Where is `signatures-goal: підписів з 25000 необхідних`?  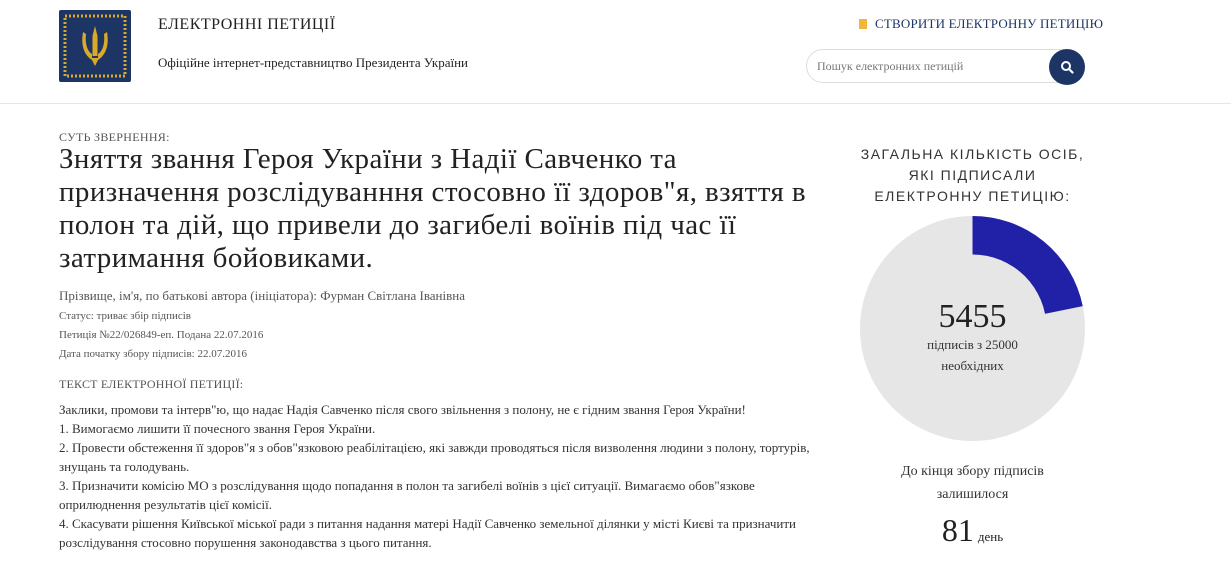
signatures-goal: підписів з 25000 необхідних is located at coordinates (972, 355).